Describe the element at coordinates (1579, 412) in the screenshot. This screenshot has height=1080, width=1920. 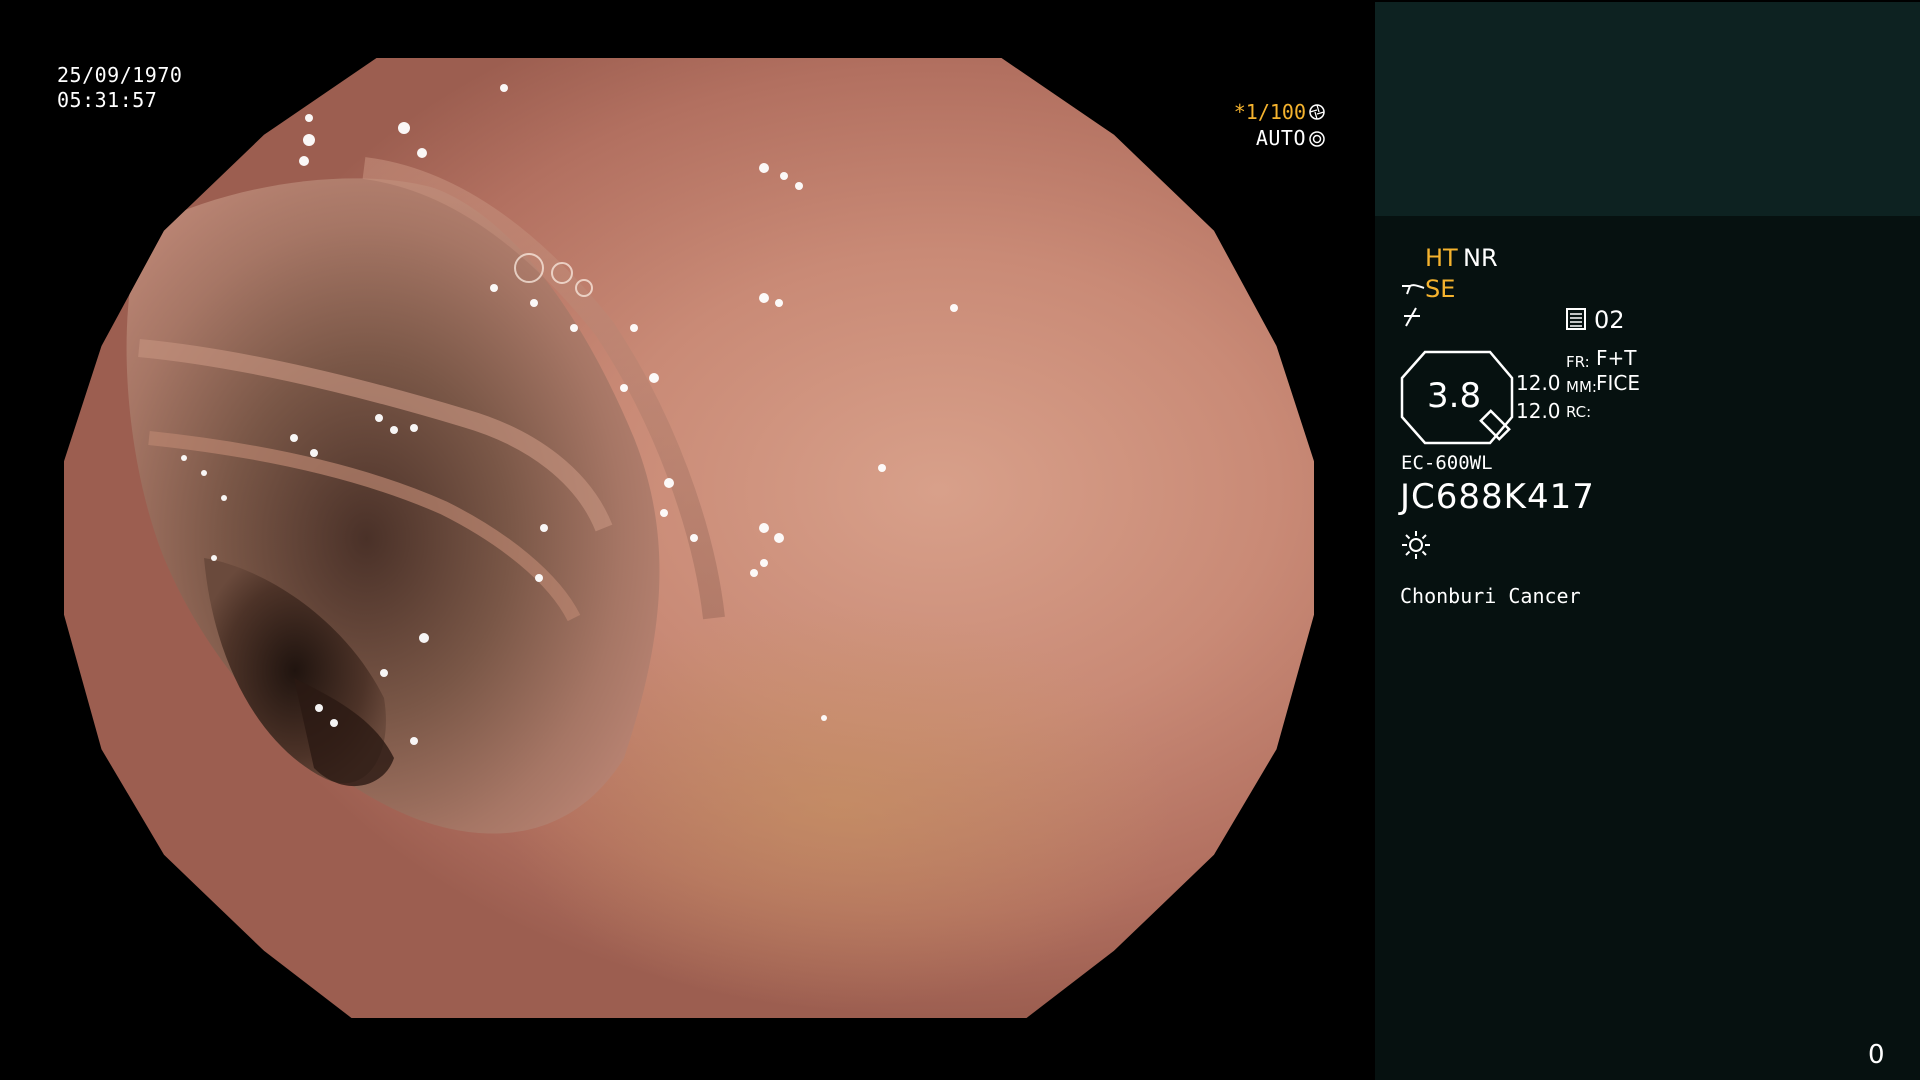
I see `rc-label: RC:` at that location.